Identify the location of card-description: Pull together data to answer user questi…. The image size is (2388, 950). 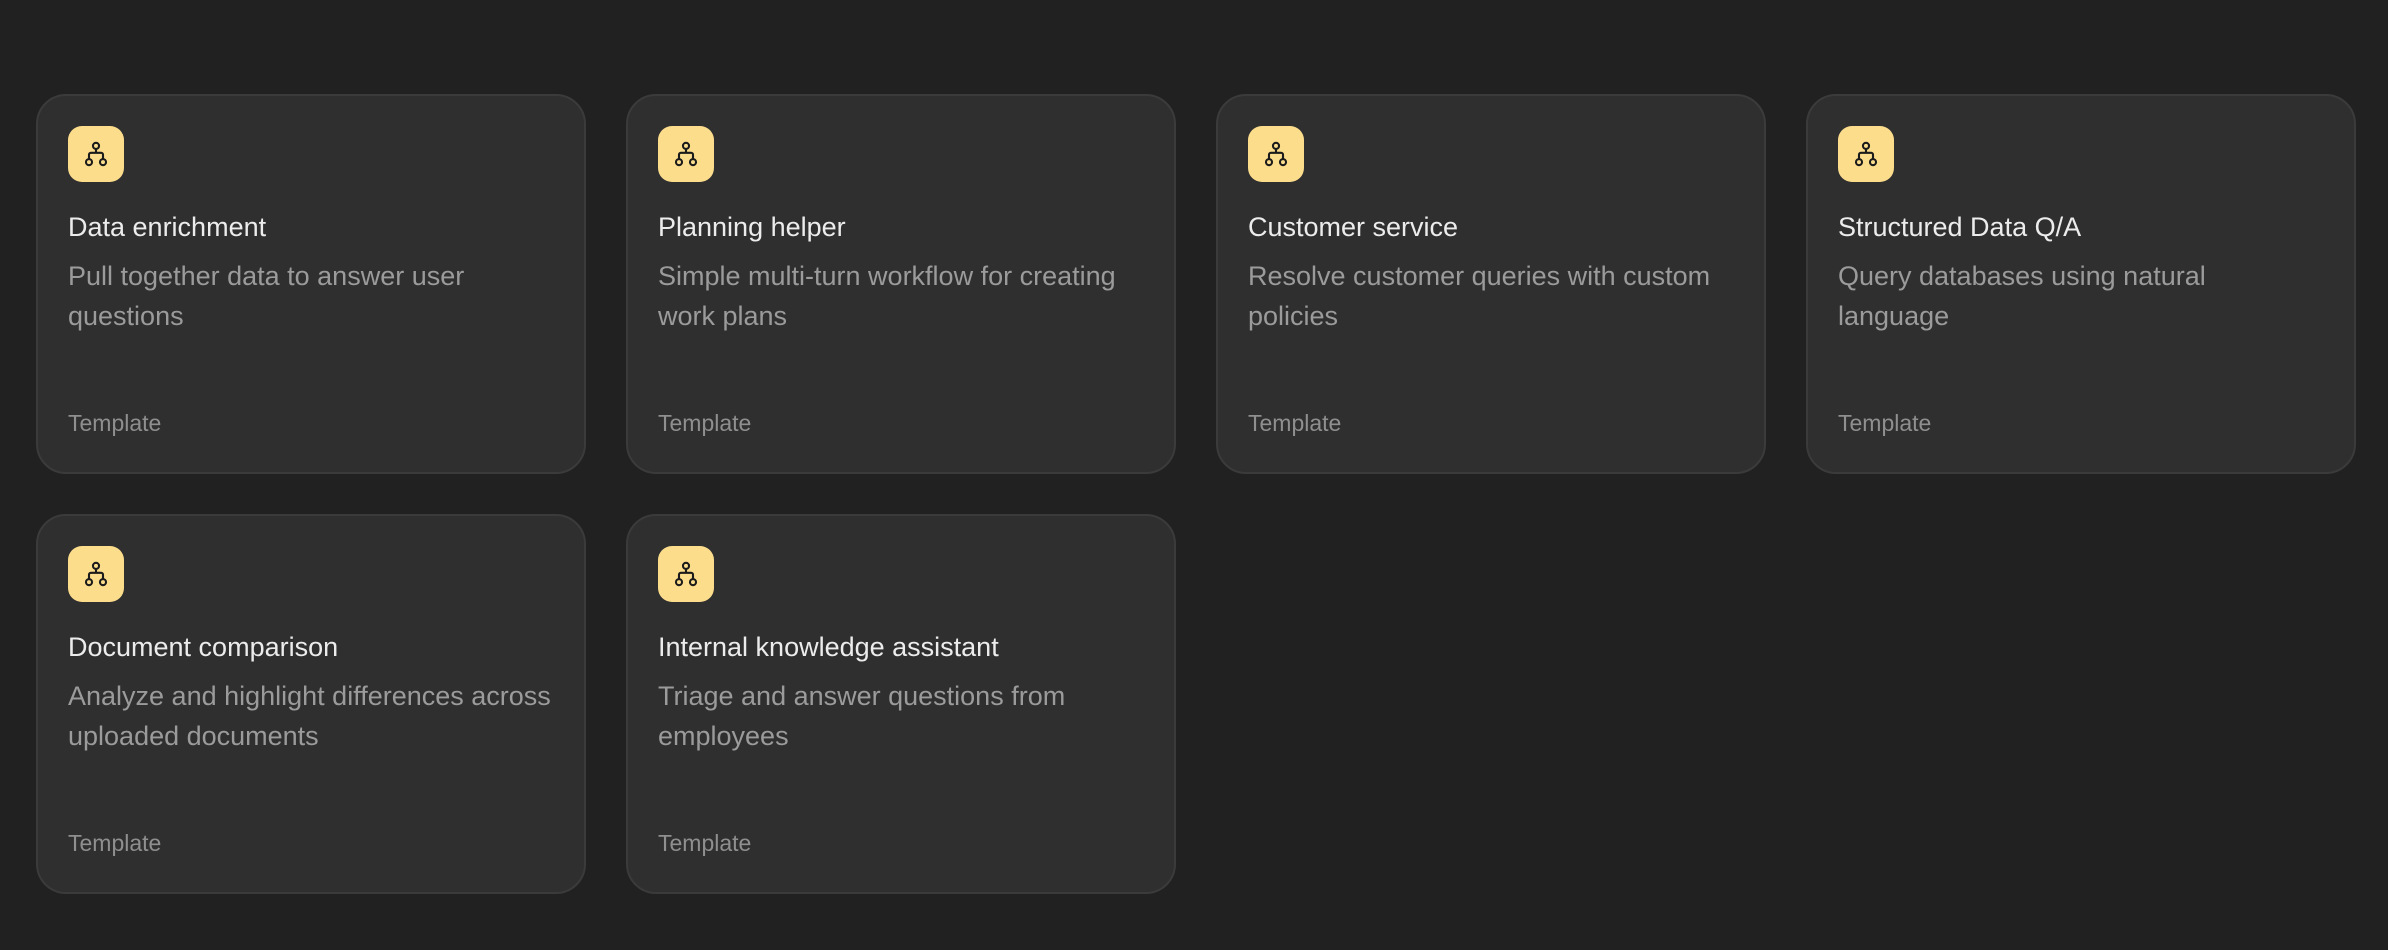
(266, 296).